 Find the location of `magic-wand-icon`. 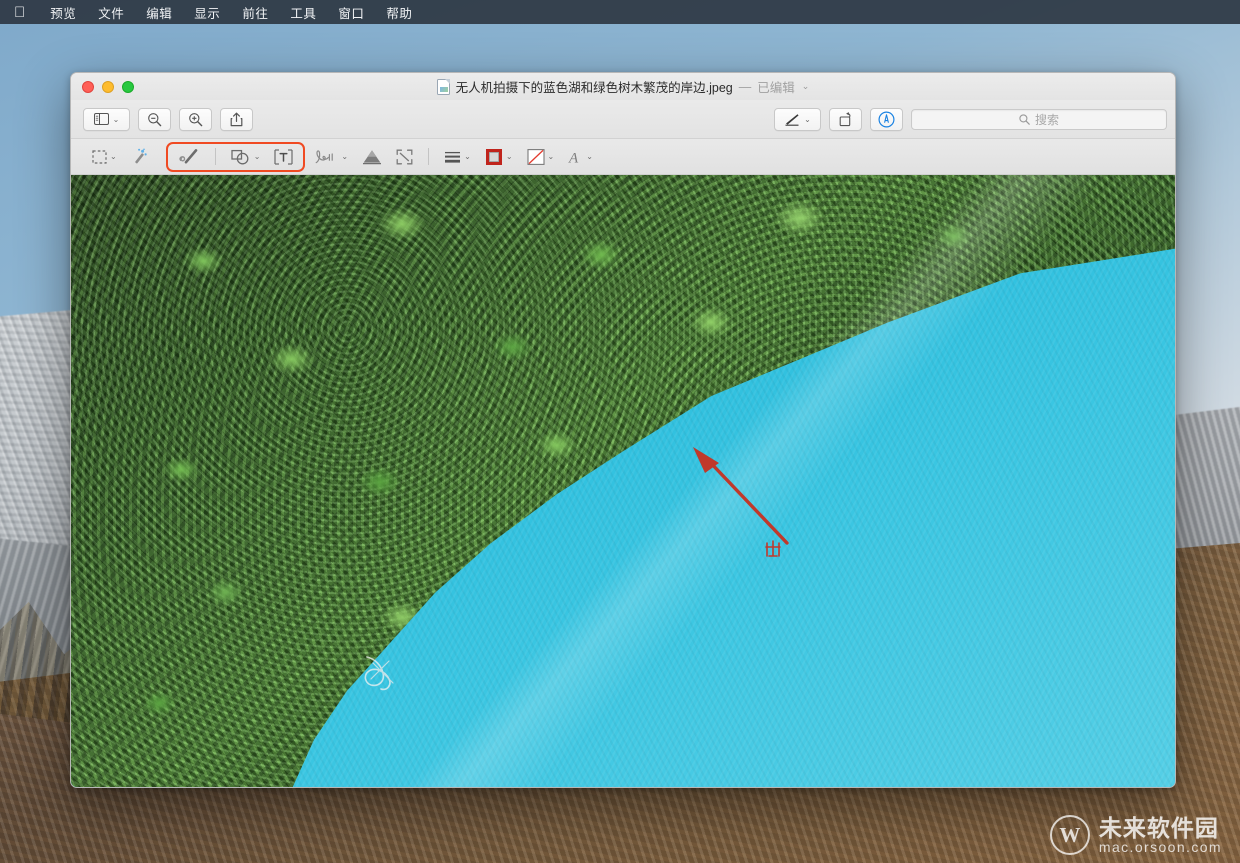

magic-wand-icon is located at coordinates (140, 156).